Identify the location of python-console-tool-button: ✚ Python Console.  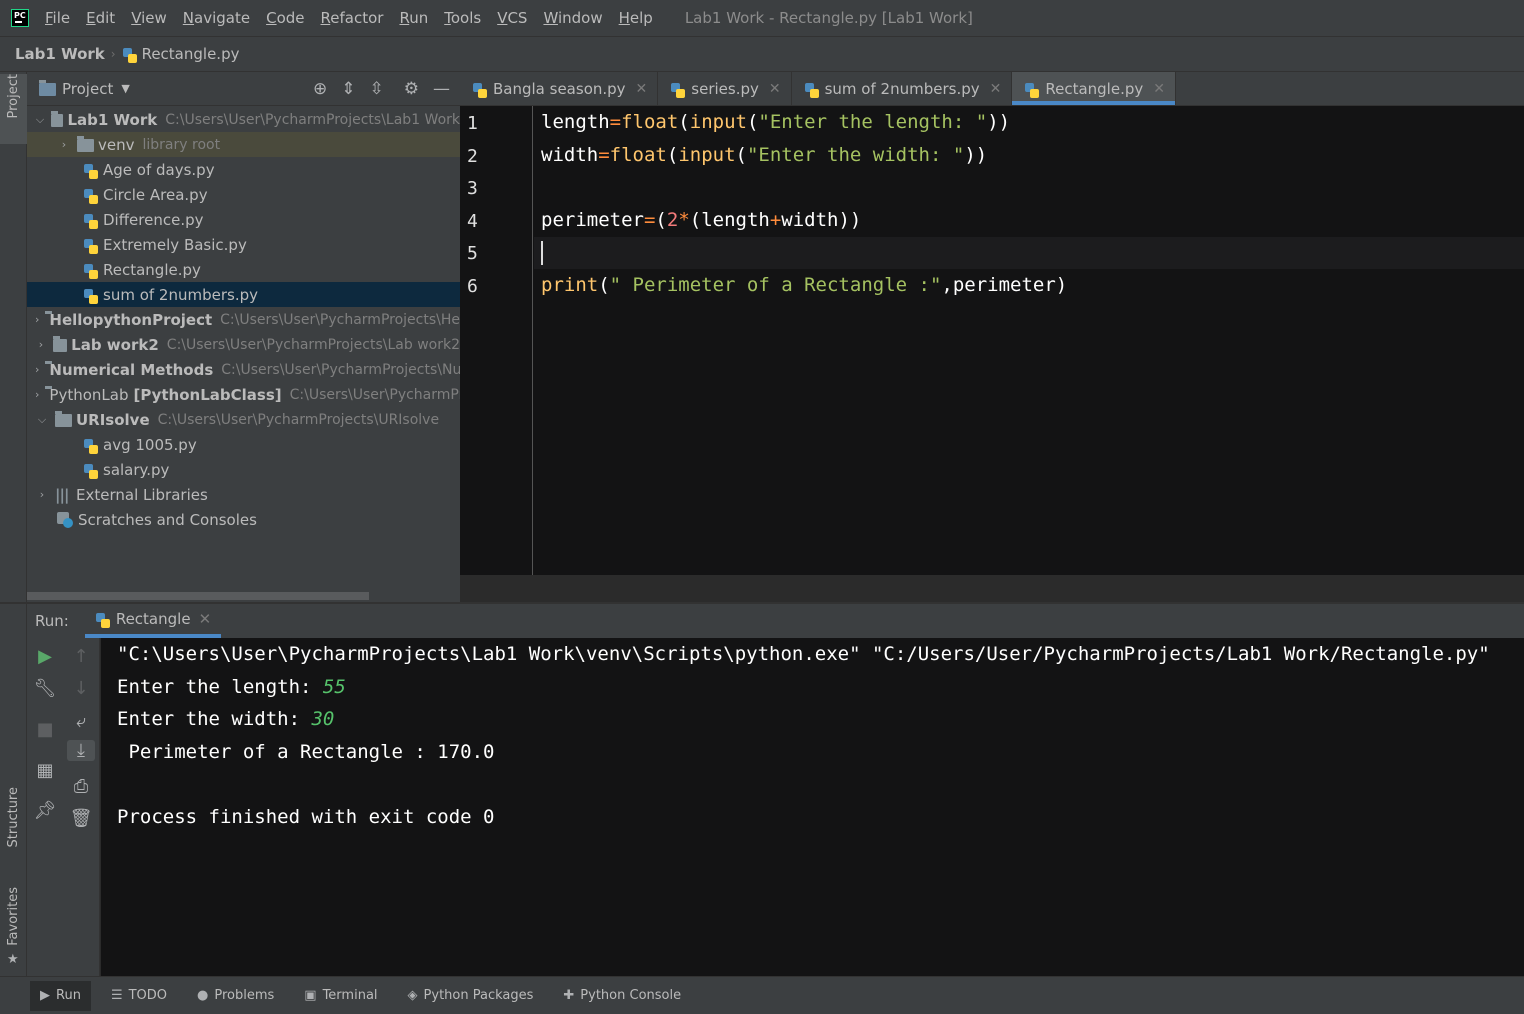
(622, 996).